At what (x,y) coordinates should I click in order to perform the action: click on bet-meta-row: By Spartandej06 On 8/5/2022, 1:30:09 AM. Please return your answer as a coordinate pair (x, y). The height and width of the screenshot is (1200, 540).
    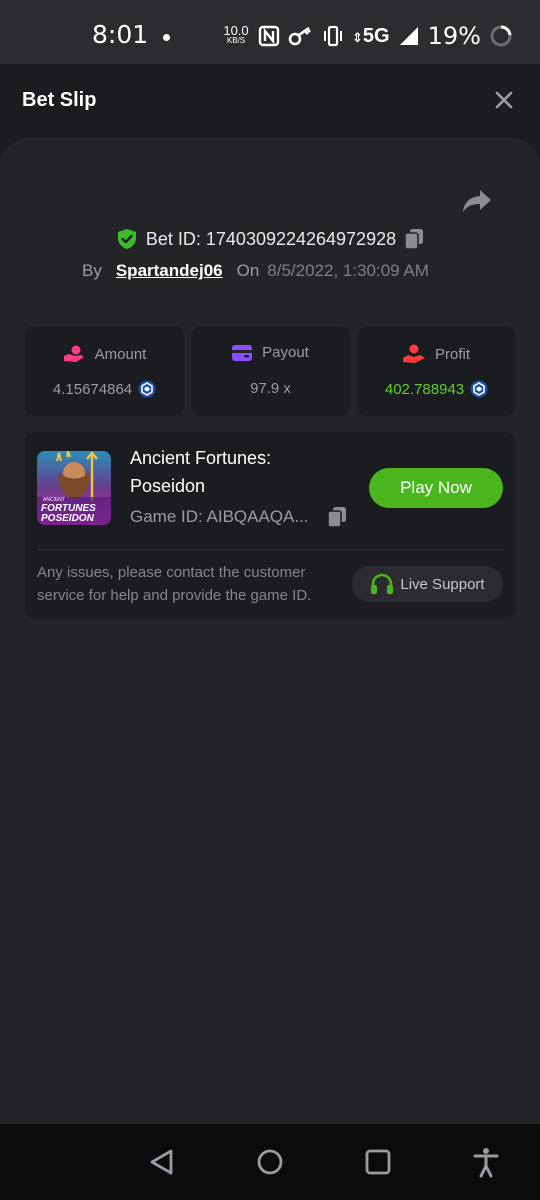
    Looking at the image, I should click on (255, 271).